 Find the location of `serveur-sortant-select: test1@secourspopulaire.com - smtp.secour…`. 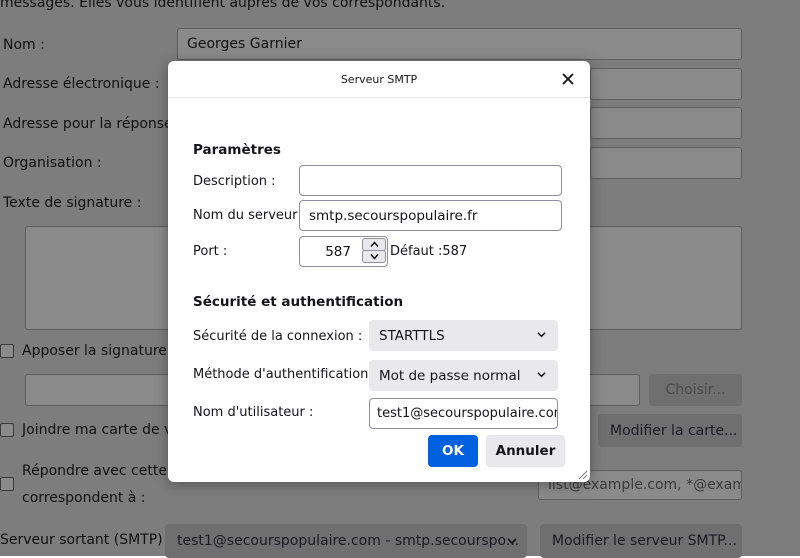

serveur-sortant-select: test1@secourspopulaire.com - smtp.secour… is located at coordinates (346, 541).